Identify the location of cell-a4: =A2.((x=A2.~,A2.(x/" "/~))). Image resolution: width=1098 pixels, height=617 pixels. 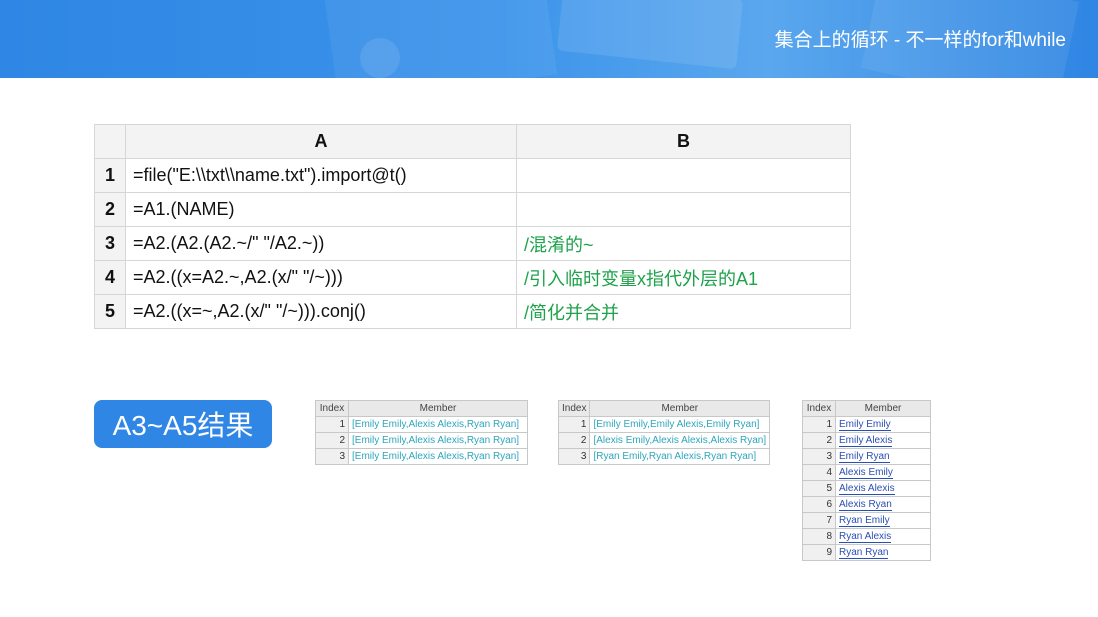
(321, 277).